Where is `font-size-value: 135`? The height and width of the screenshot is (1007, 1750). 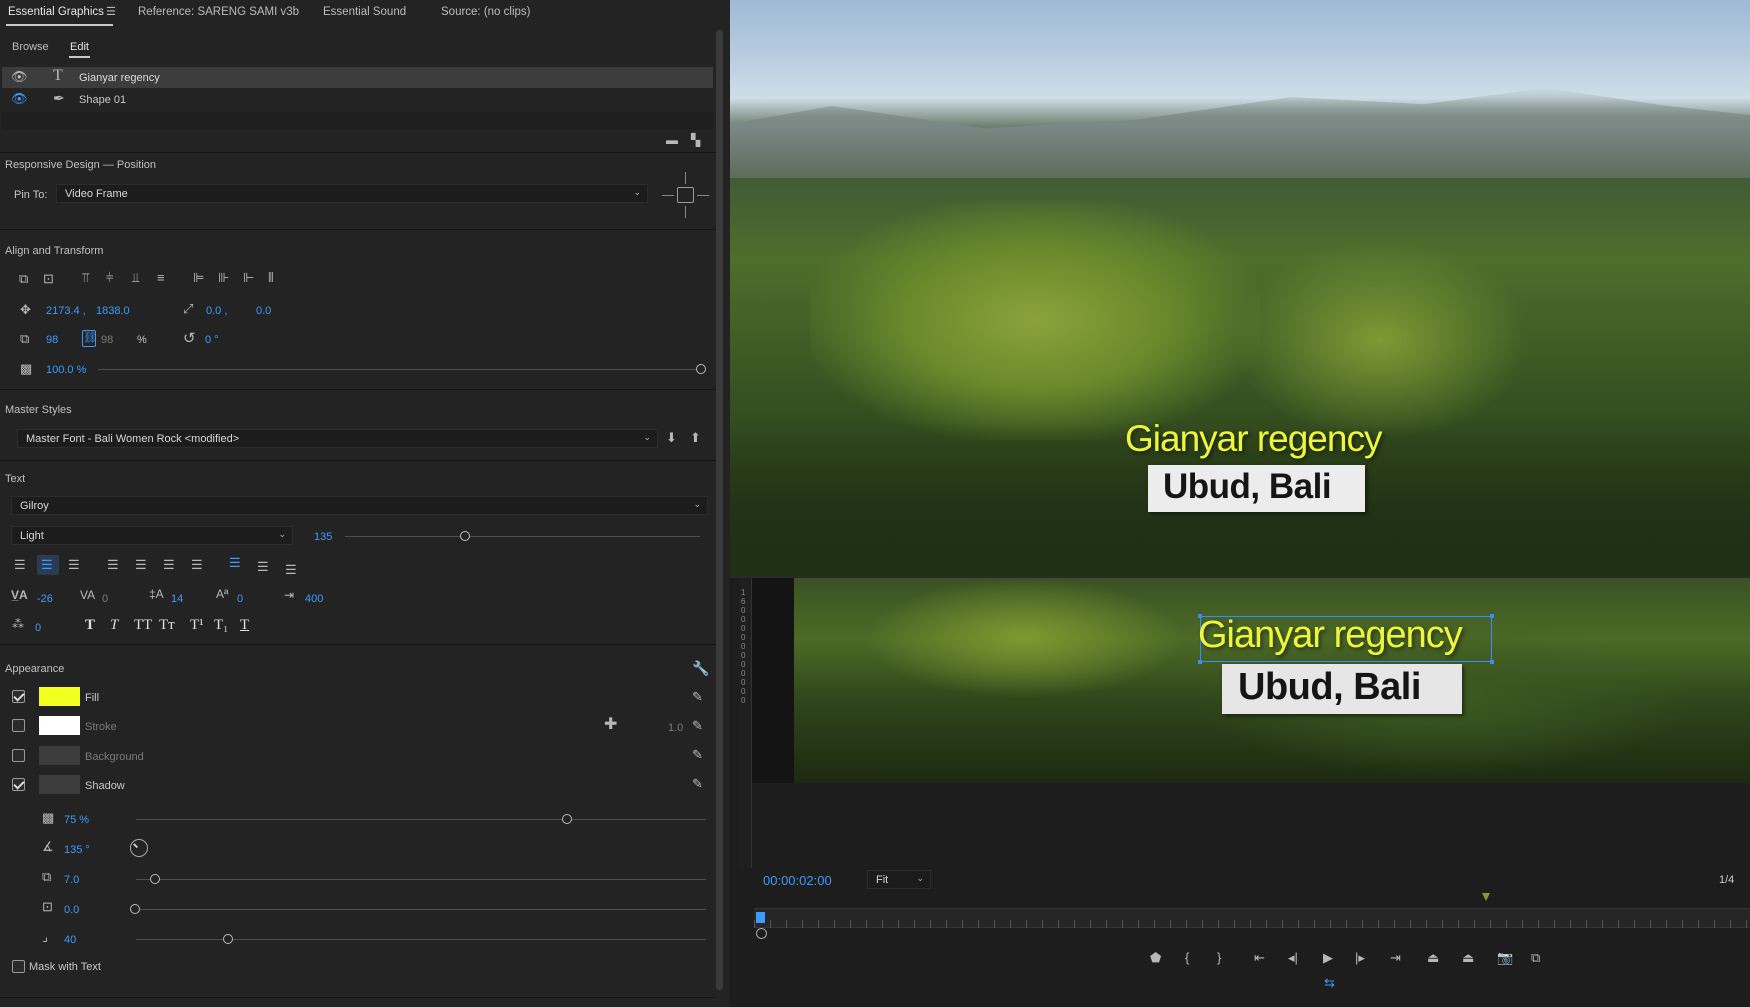
font-size-value: 135 is located at coordinates (323, 537).